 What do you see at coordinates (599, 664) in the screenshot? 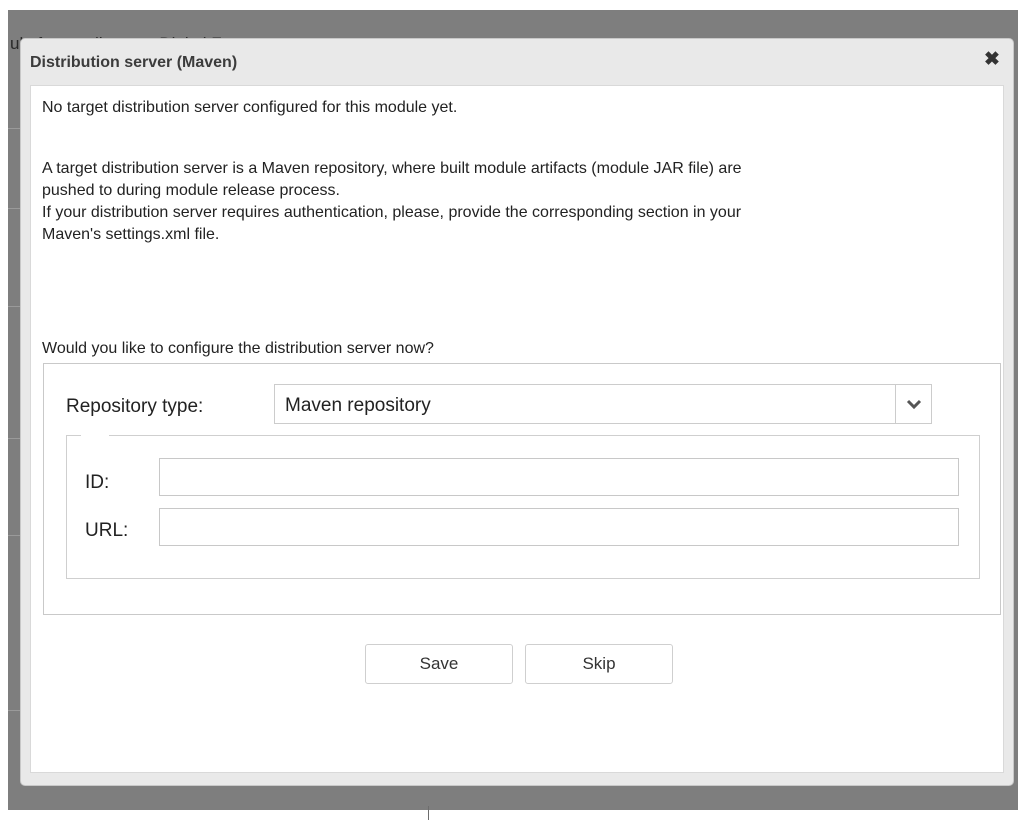
I see `skip-button: Skip` at bounding box center [599, 664].